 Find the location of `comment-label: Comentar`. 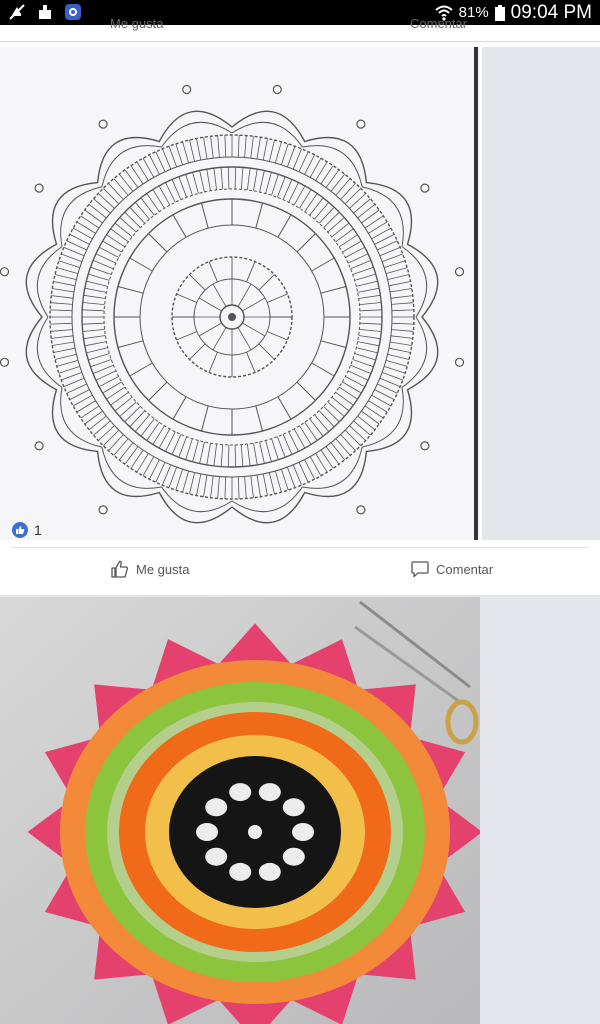

comment-label: Comentar is located at coordinates (465, 569).